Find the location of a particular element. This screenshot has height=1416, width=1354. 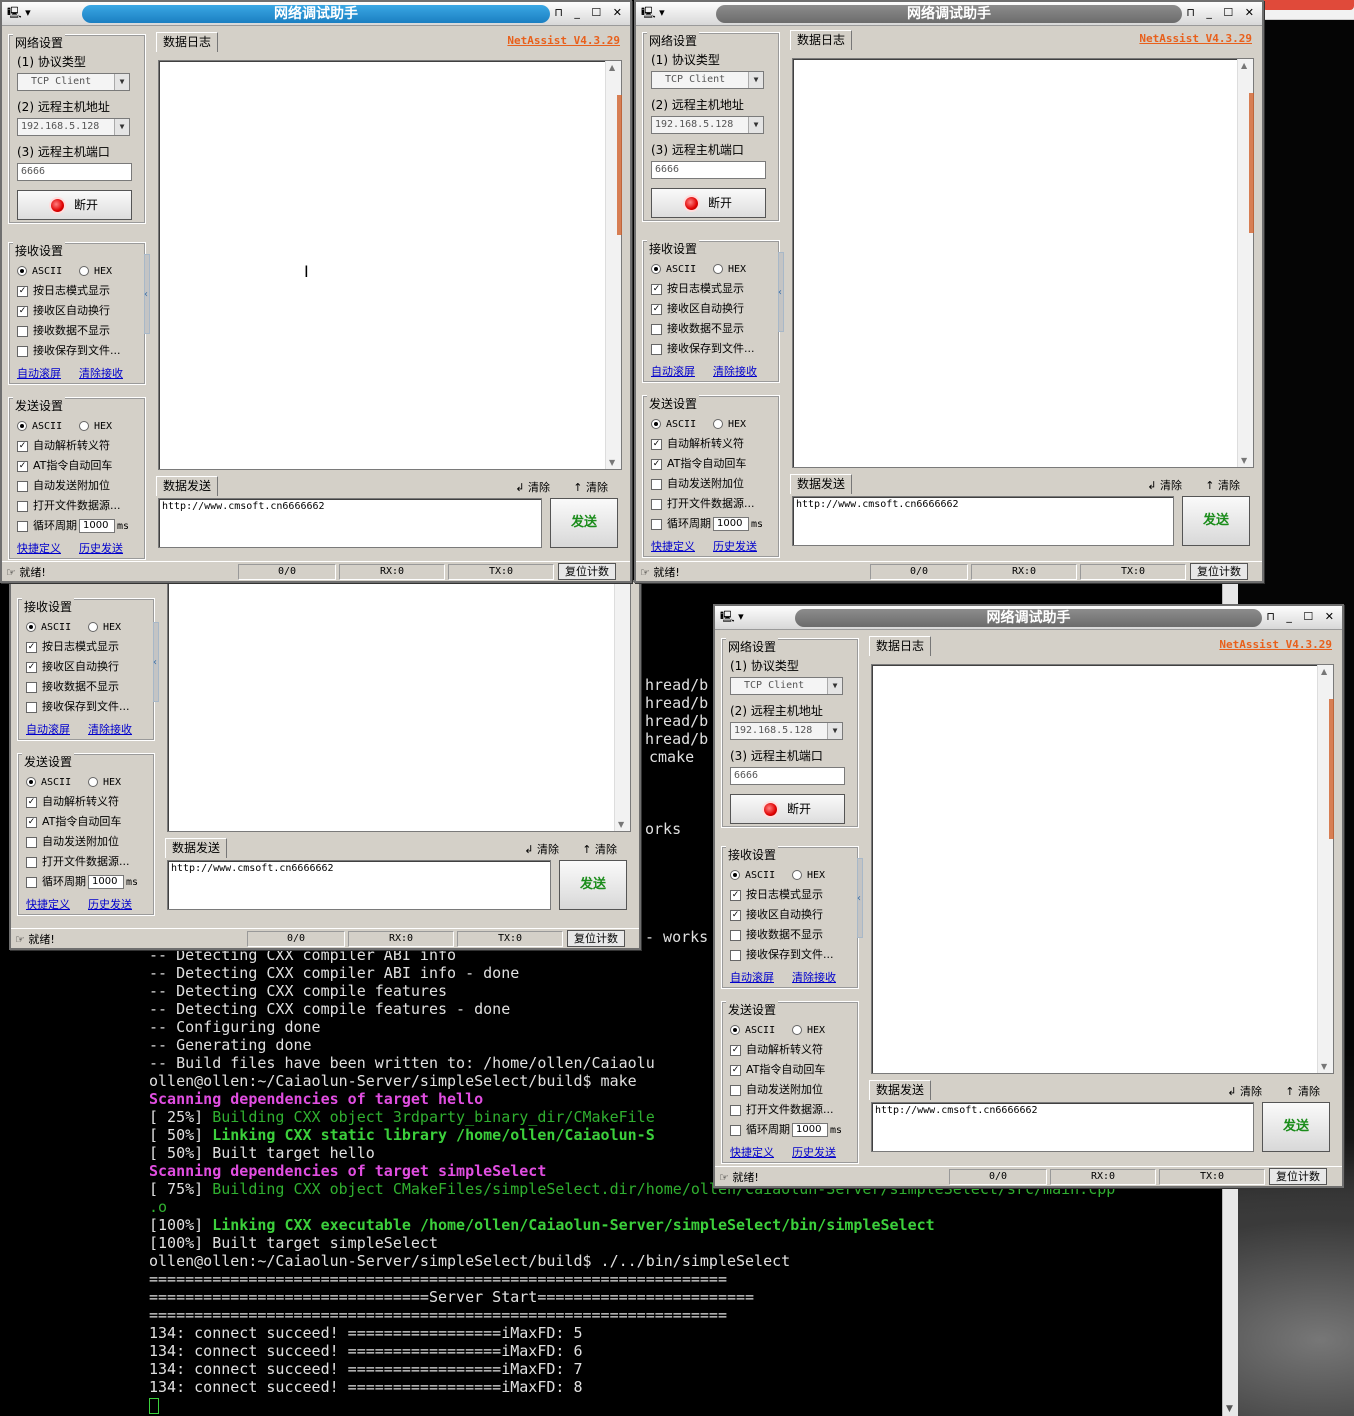

receive-log-area: ▼ is located at coordinates (399, 707).